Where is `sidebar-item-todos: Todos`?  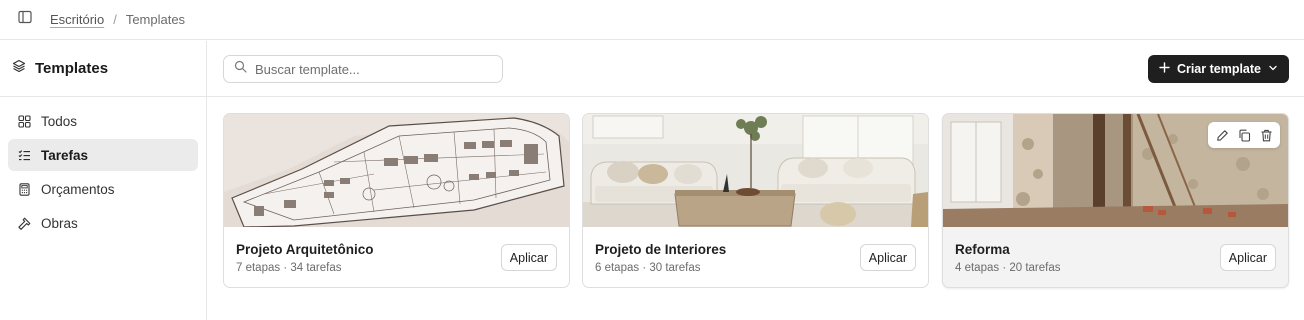
sidebar-item-todos: Todos is located at coordinates (103, 121).